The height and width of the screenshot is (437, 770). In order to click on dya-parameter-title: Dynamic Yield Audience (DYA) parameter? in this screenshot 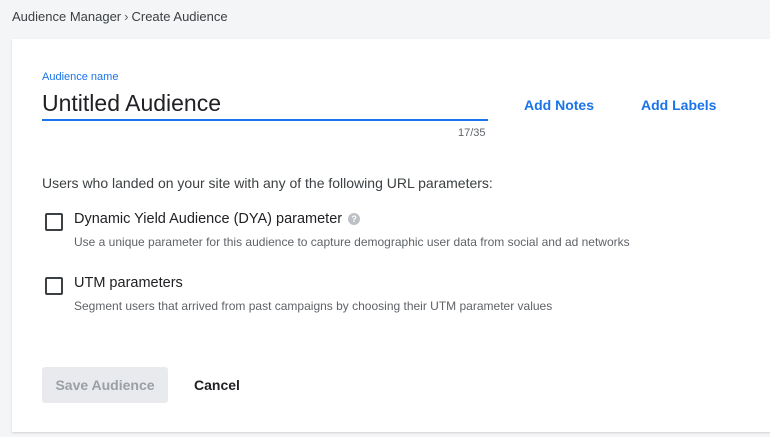, I will do `click(217, 219)`.